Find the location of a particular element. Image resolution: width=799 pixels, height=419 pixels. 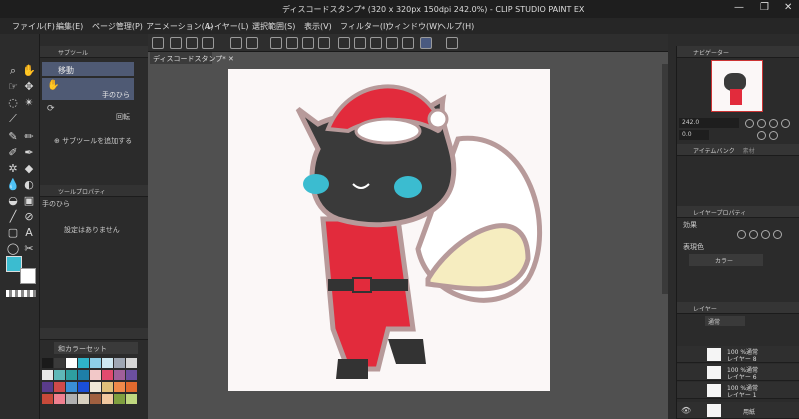

menu-edit: 編集(E) is located at coordinates (69, 26).